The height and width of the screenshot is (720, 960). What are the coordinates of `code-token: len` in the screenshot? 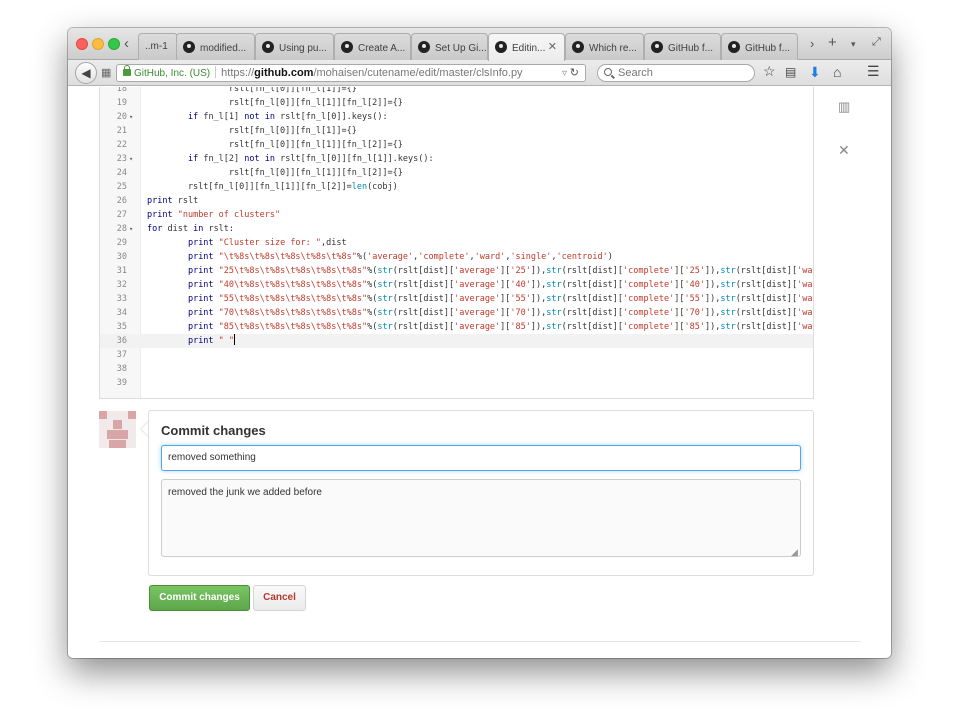 It's located at (359, 187).